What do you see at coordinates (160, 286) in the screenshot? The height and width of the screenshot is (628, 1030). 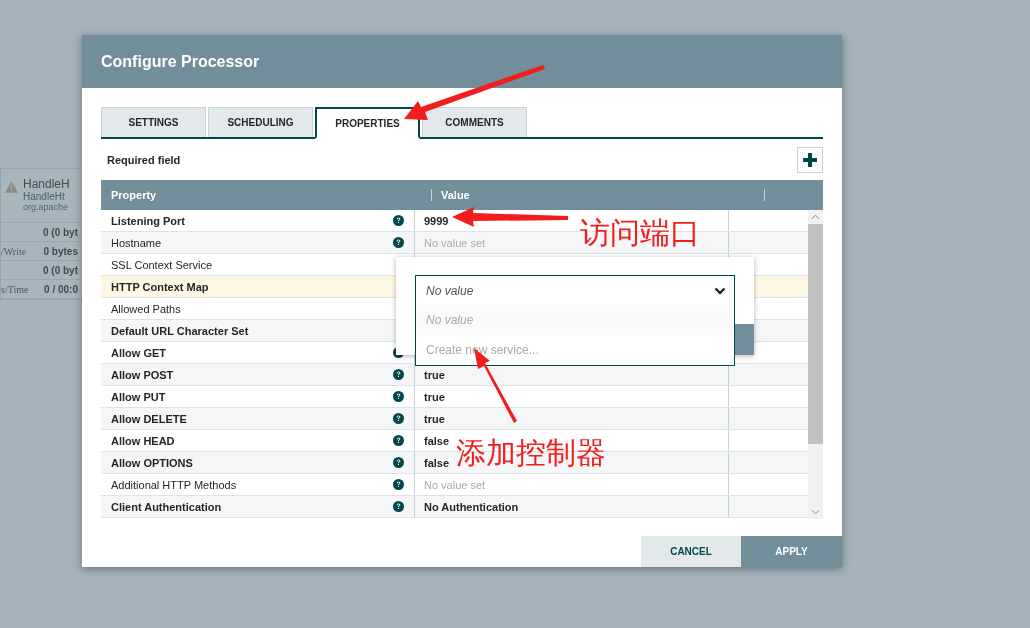 I see `property-name: HTTP Context Map` at bounding box center [160, 286].